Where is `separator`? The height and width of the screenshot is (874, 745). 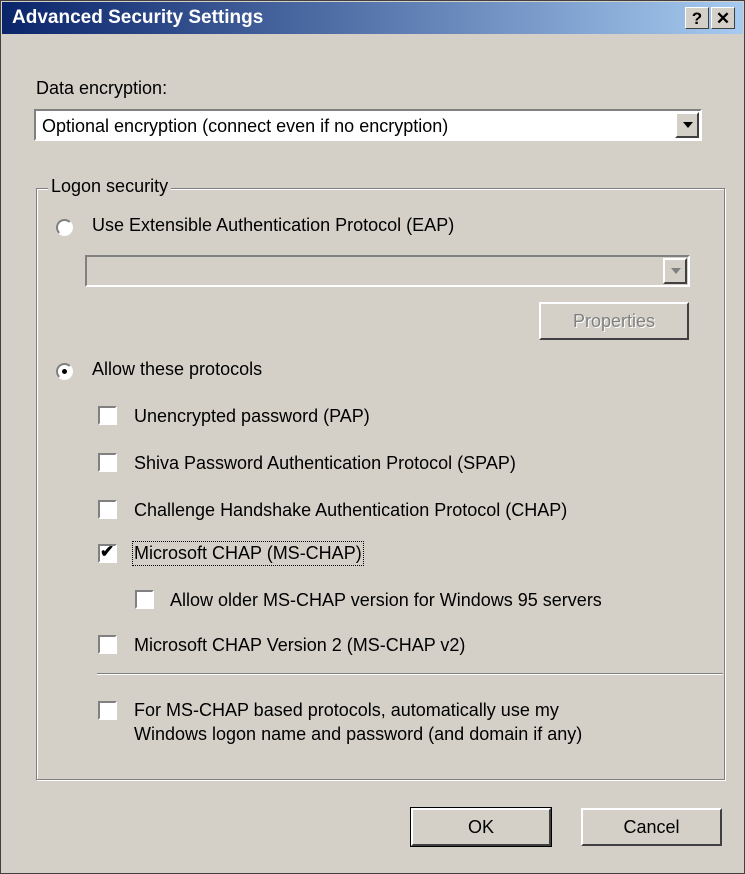
separator is located at coordinates (410, 674).